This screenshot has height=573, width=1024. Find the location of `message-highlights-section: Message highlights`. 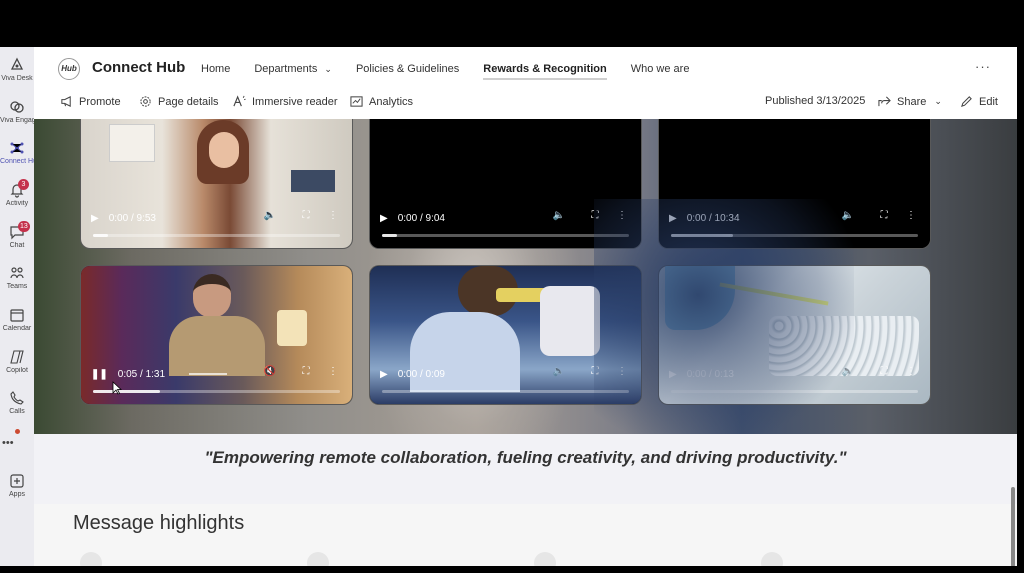

message-highlights-section: Message highlights is located at coordinates (525, 535).